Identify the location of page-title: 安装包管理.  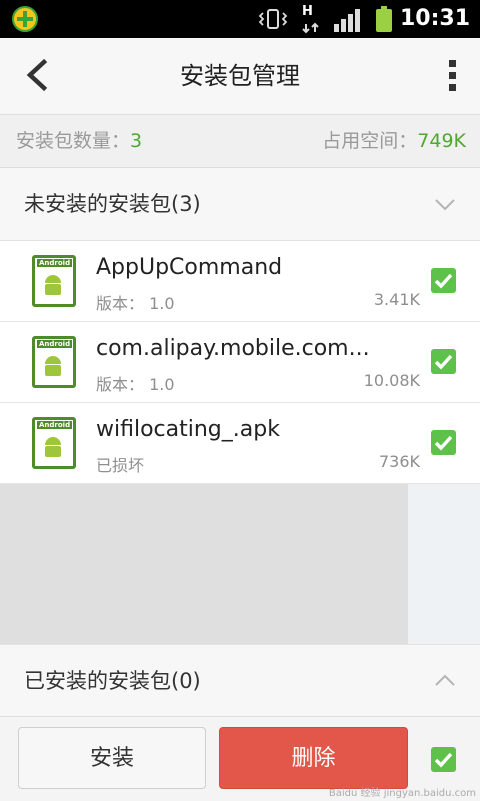
(240, 76).